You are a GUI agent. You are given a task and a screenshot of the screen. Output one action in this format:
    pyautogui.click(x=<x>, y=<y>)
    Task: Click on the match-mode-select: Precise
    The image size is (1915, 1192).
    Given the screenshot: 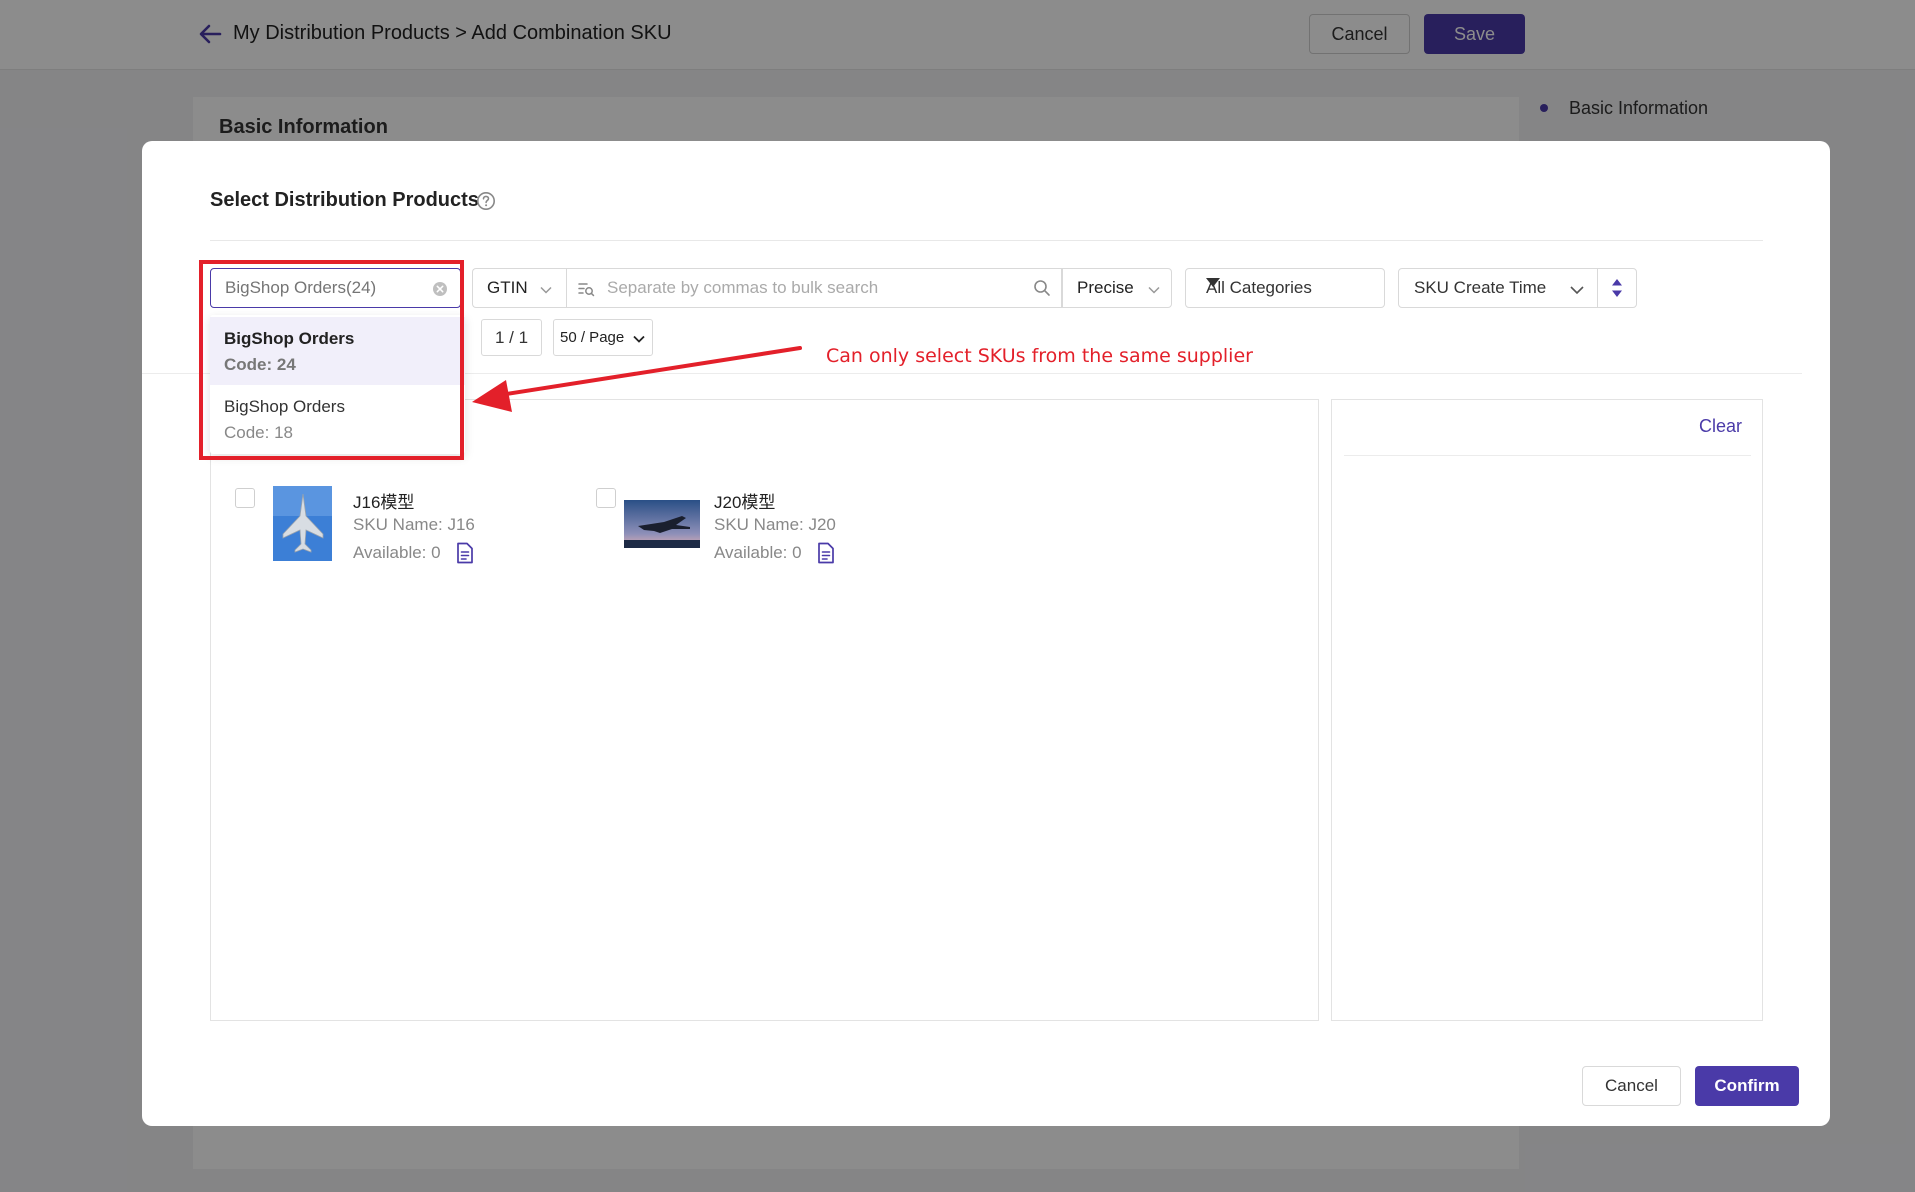 What is the action you would take?
    pyautogui.click(x=1117, y=288)
    